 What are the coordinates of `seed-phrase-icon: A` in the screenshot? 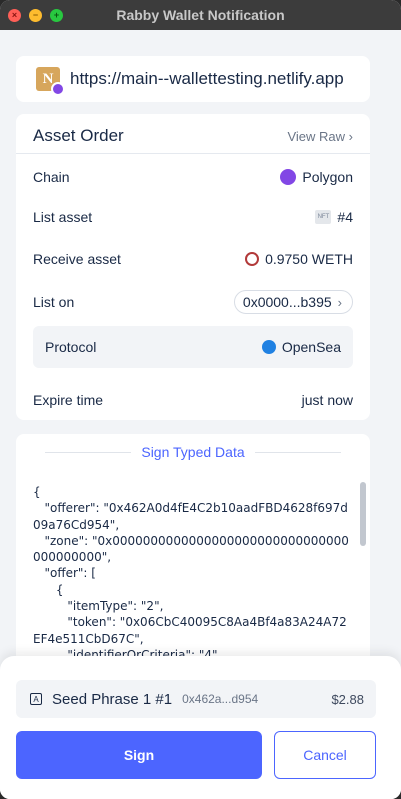 It's located at (36, 699).